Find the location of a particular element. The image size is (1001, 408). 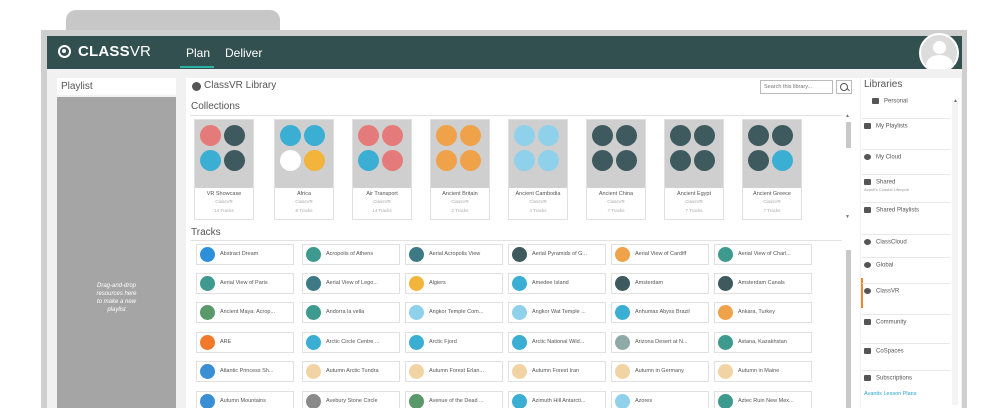

collection-card: Ancient Cambodia ClassVR 4 Tracks is located at coordinates (538, 169).